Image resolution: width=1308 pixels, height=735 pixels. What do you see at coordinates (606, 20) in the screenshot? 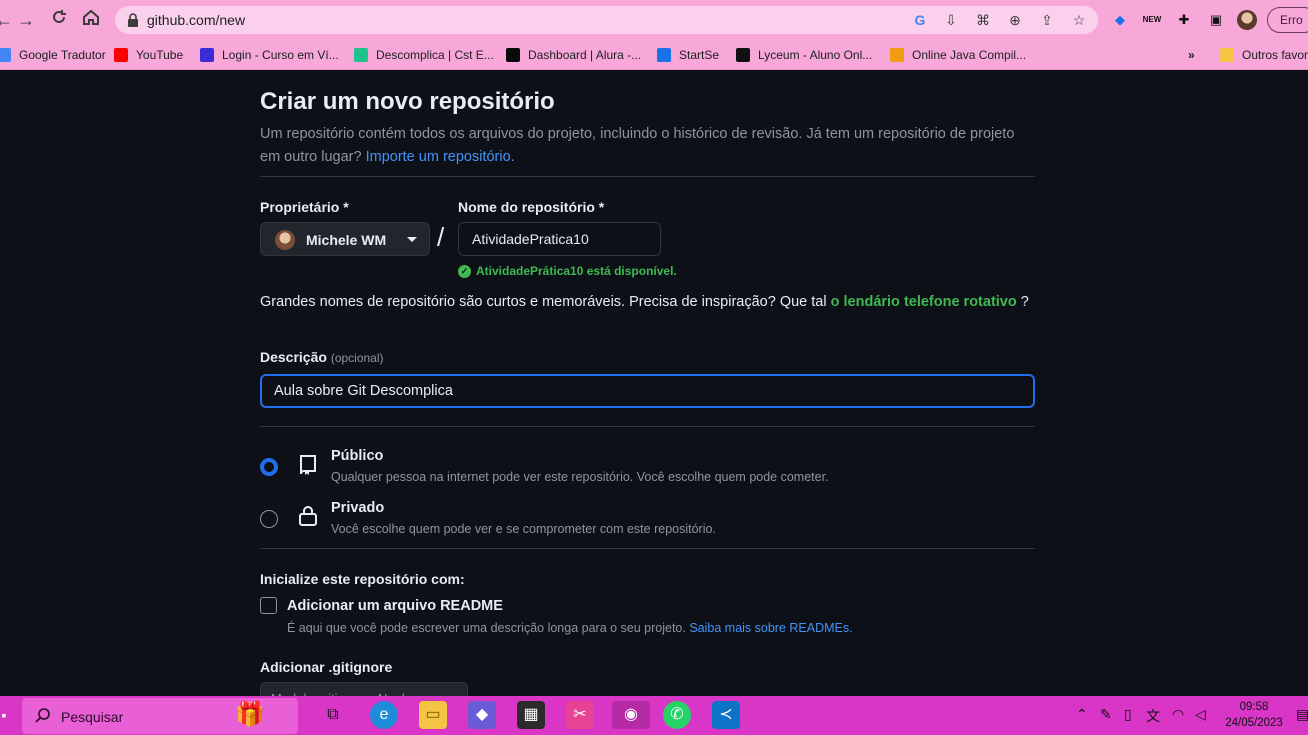
I see `address-bar: github.com/new G ⇩ ⌘ ⊕ ⇪ ☆` at bounding box center [606, 20].